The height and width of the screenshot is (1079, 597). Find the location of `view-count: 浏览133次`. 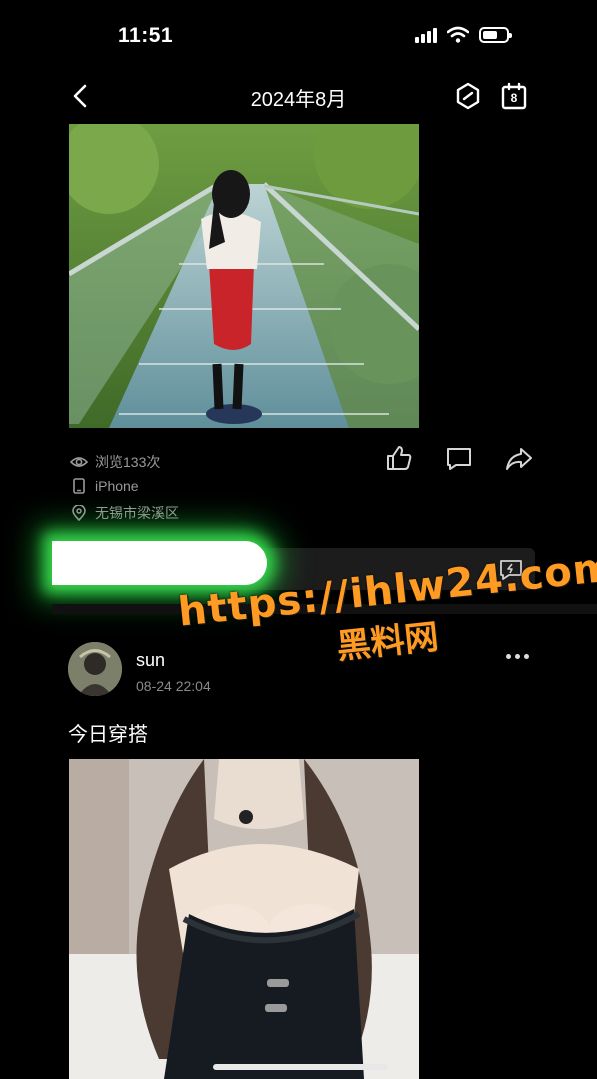

view-count: 浏览133次 is located at coordinates (115, 462).